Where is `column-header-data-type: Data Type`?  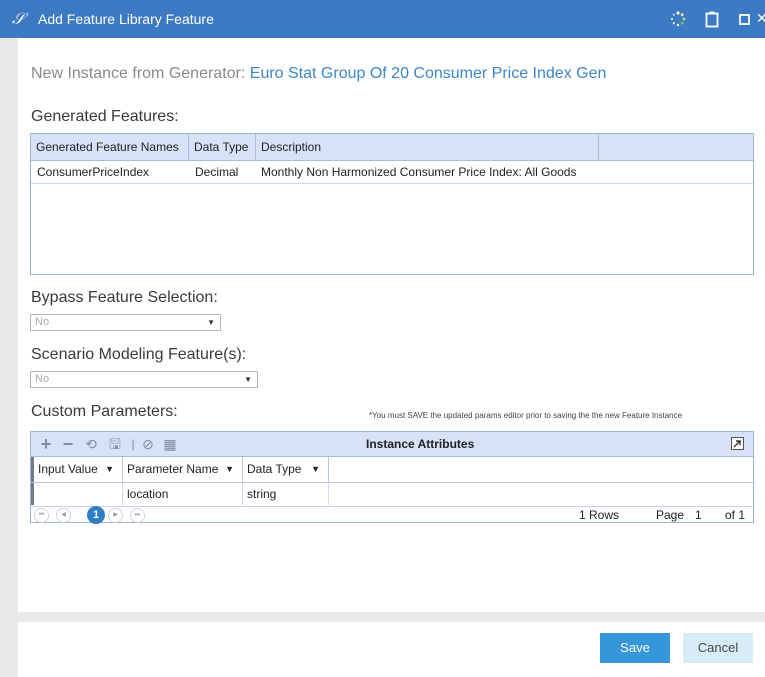
column-header-data-type: Data Type is located at coordinates (222, 147).